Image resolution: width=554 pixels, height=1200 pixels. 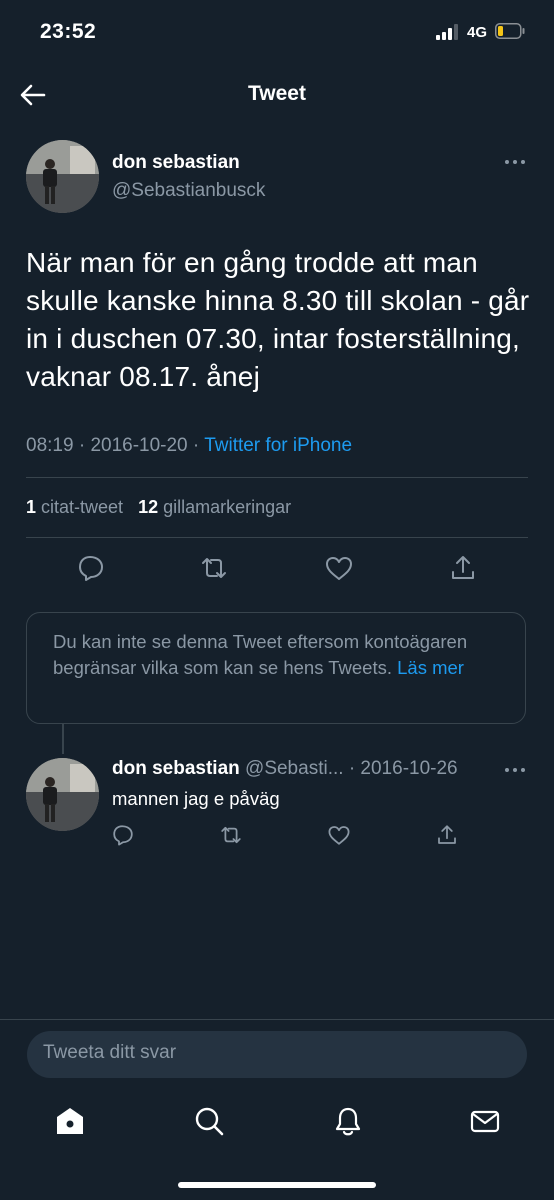 I want to click on page-title: Tweet, so click(x=277, y=93).